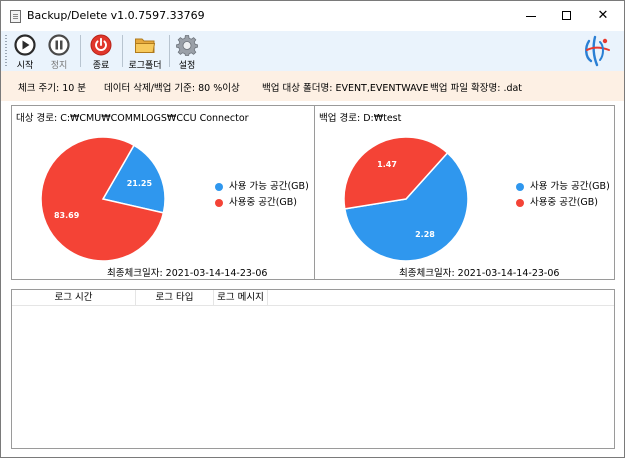 Image resolution: width=625 pixels, height=458 pixels. I want to click on backup-last-check: 최종체크일자: 2021-03-14-14-23-06, so click(479, 273).